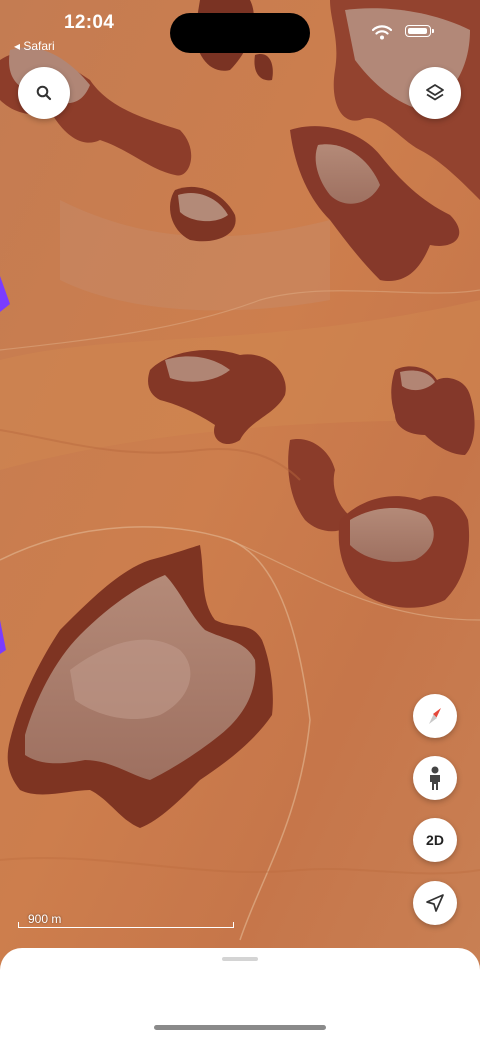 The width and height of the screenshot is (480, 1040). I want to click on magnifier-icon, so click(44, 93).